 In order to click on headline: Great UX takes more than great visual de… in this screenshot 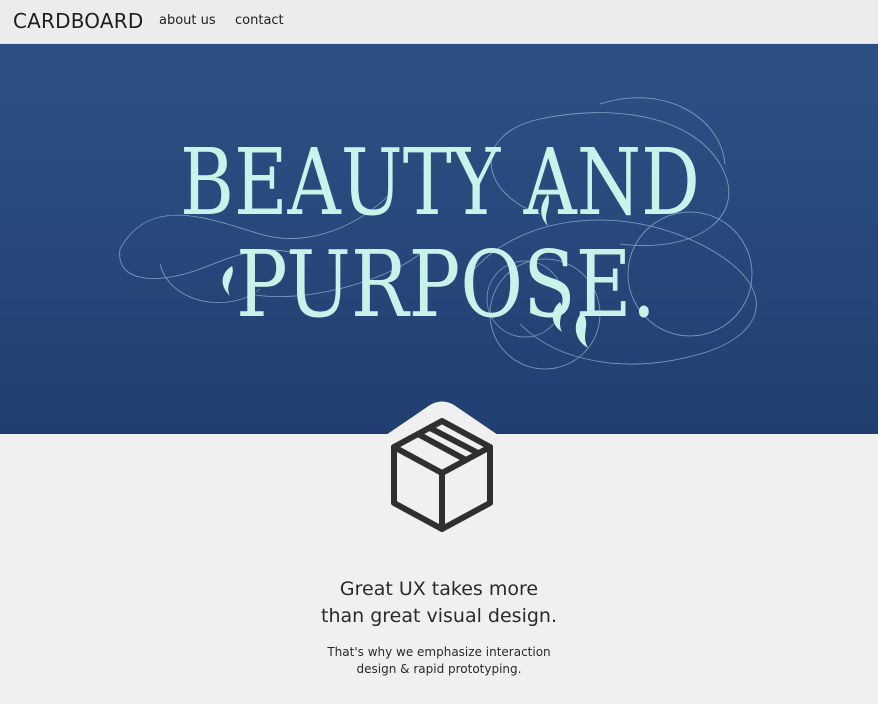, I will do `click(439, 603)`.